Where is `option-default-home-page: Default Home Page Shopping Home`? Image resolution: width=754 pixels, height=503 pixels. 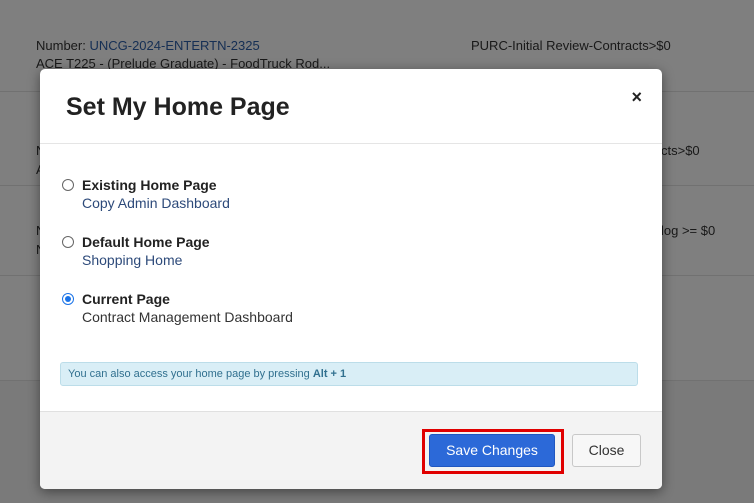
option-default-home-page: Default Home Page Shopping Home is located at coordinates (350, 262).